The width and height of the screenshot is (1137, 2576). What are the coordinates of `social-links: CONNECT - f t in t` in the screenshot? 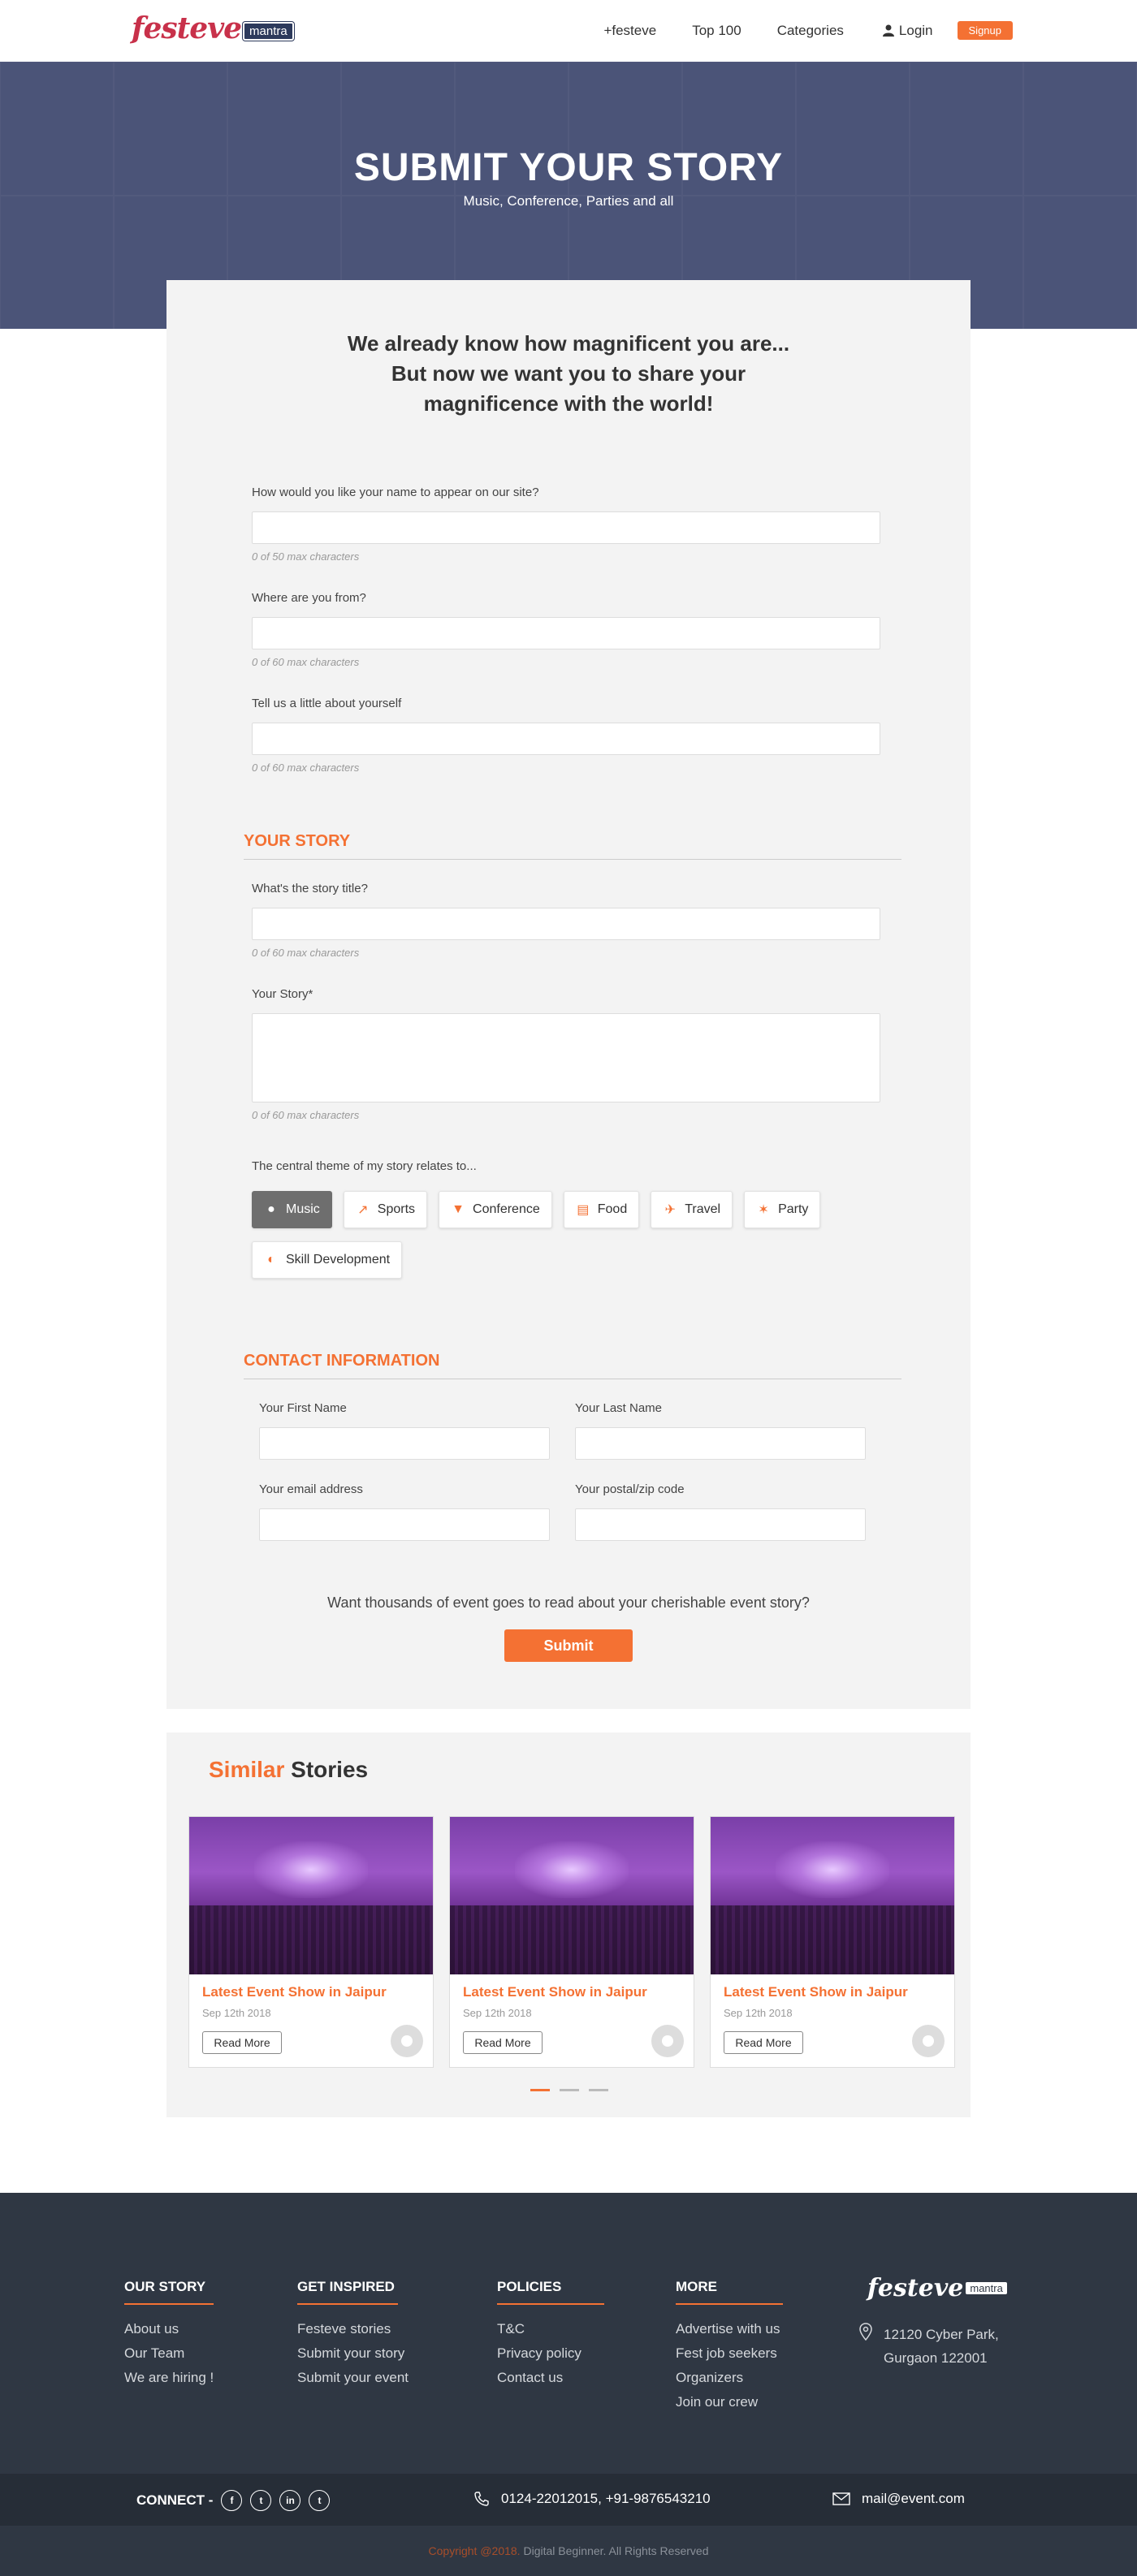 It's located at (234, 2500).